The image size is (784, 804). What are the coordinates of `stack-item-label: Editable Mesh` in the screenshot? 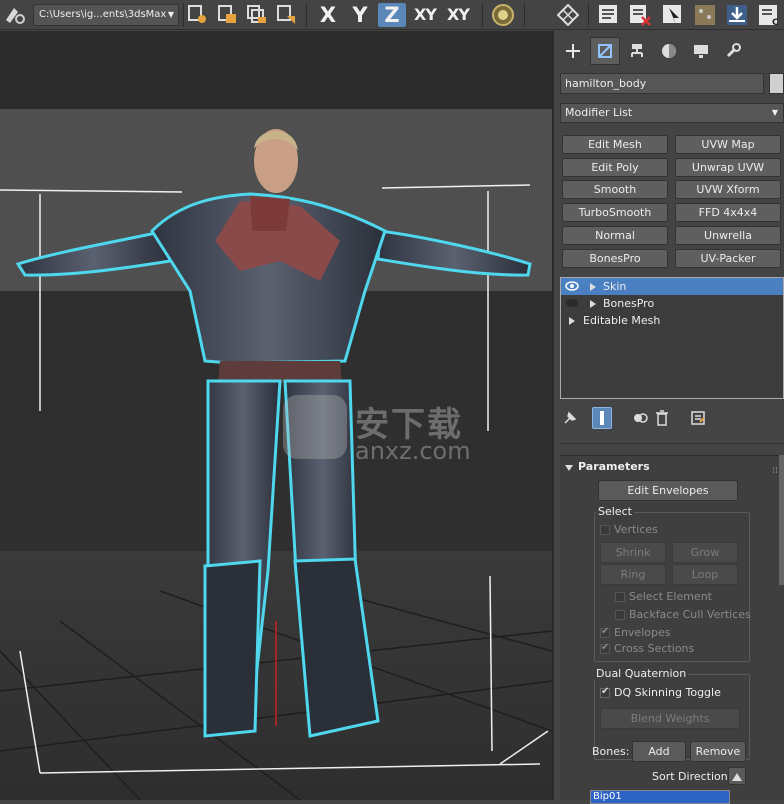 It's located at (622, 320).